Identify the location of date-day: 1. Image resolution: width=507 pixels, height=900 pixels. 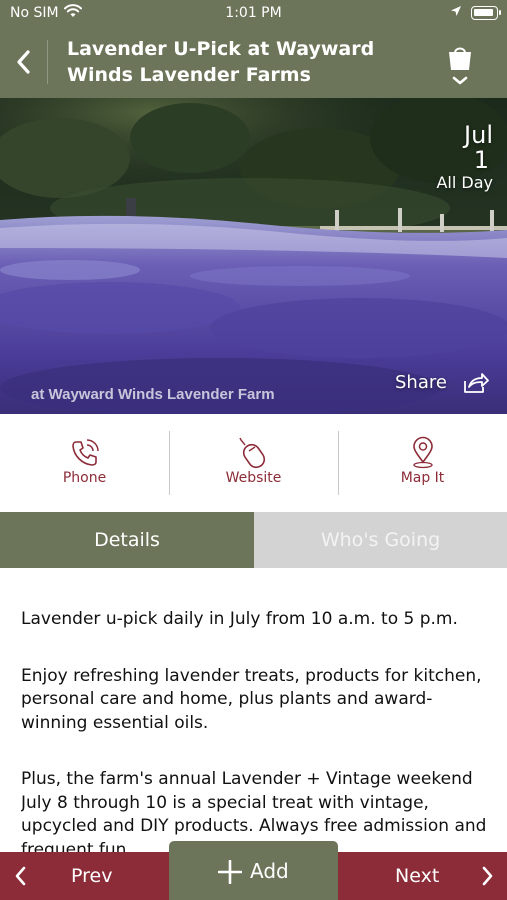
(481, 160).